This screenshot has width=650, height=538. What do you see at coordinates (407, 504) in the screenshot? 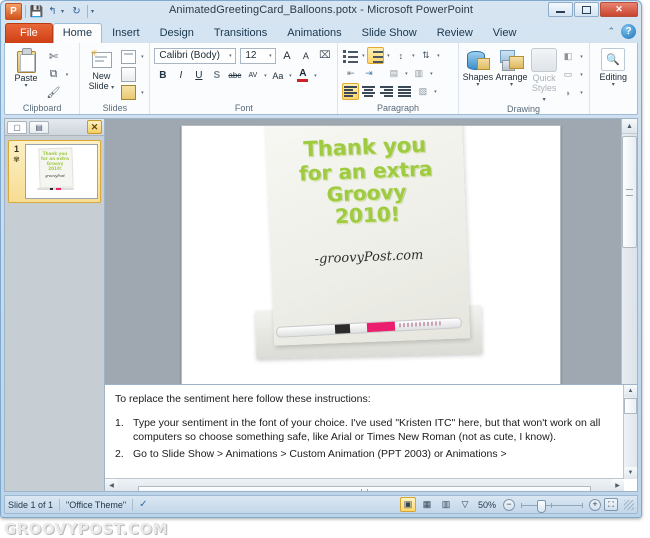
I see `normal-view-button: ▣` at bounding box center [407, 504].